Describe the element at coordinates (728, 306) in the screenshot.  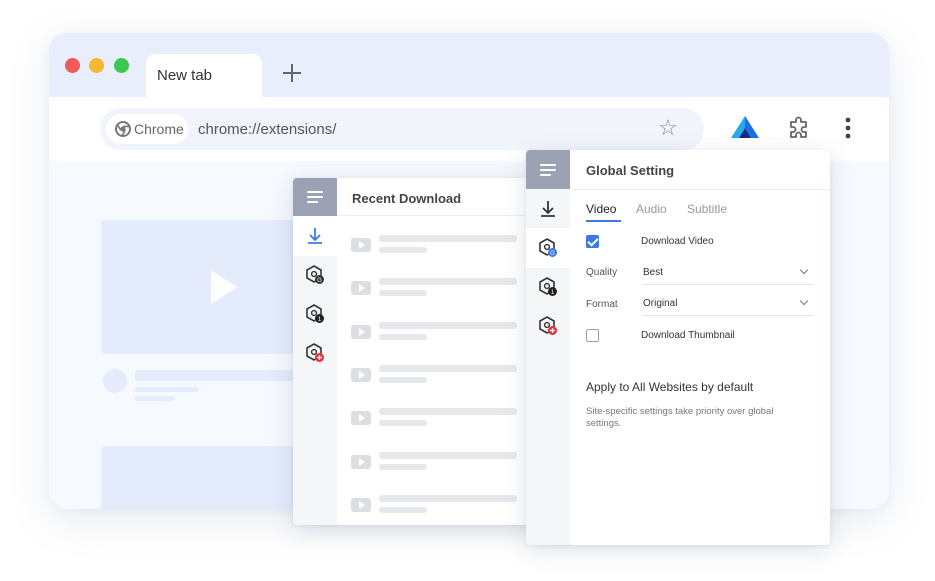
I see `format-select: Original` at that location.